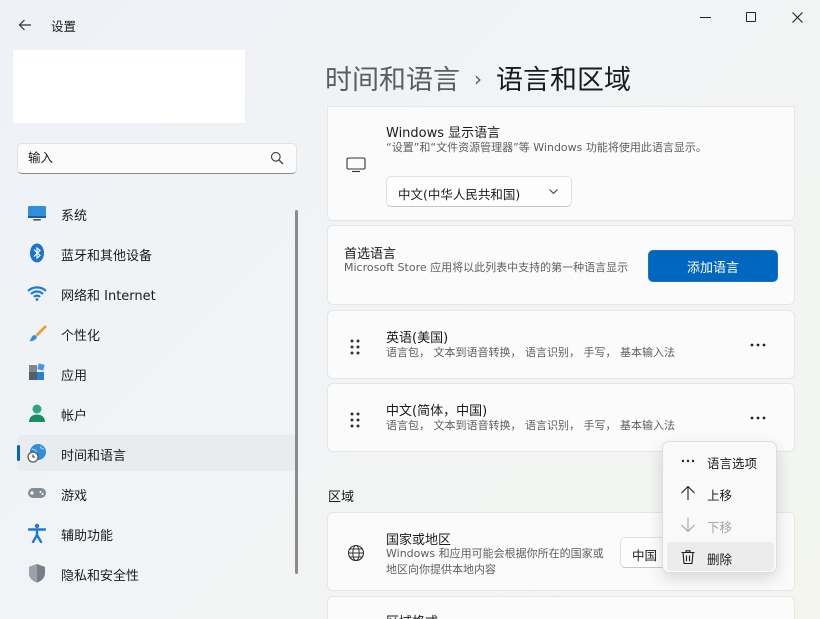 The image size is (820, 619). Describe the element at coordinates (74, 376) in the screenshot. I see `sidebar-item-label: 应用` at that location.